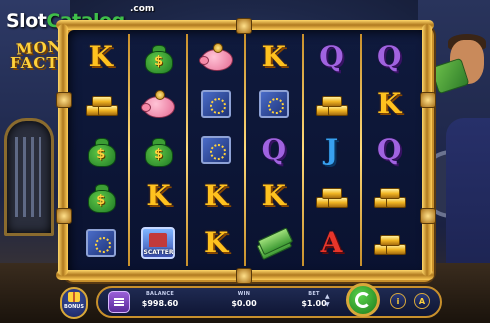 This screenshot has width=490, height=323. I want to click on spin-button, so click(363, 300).